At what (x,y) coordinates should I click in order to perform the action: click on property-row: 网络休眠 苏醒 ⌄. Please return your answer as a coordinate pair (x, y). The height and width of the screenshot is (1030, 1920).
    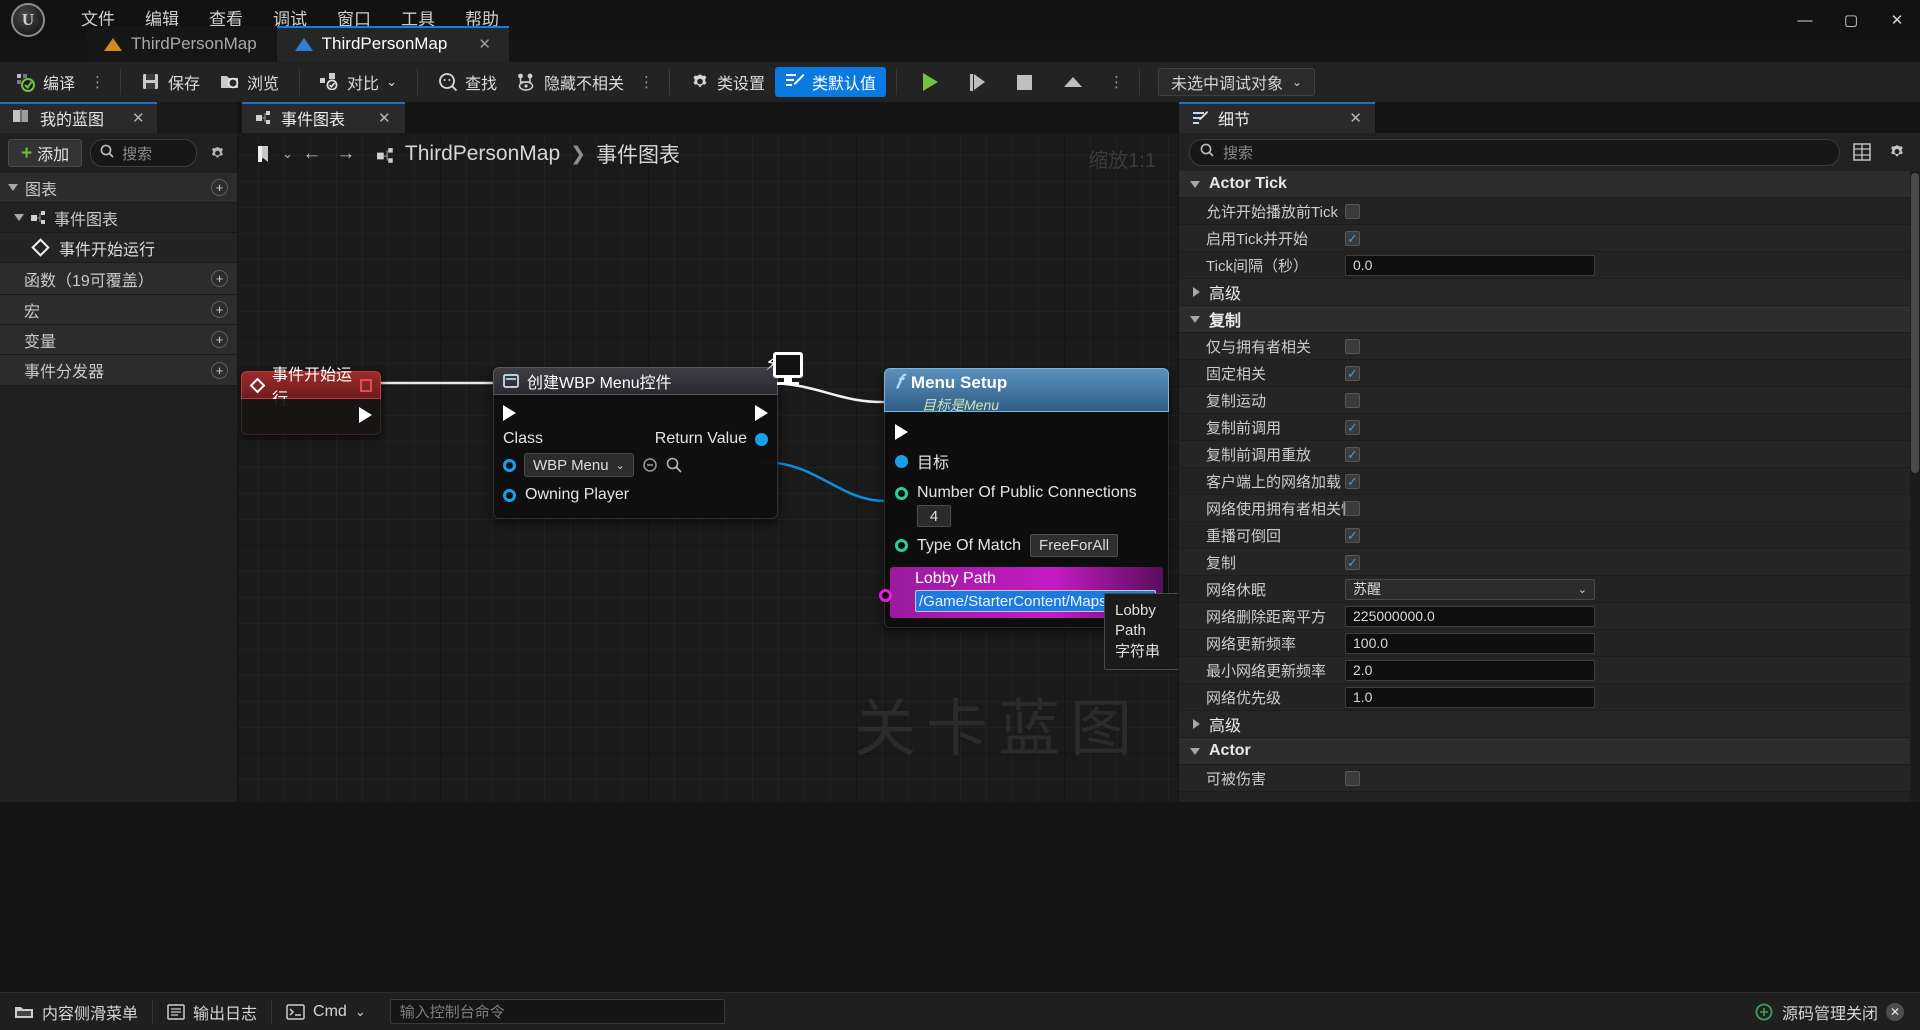
    Looking at the image, I should click on (1544, 589).